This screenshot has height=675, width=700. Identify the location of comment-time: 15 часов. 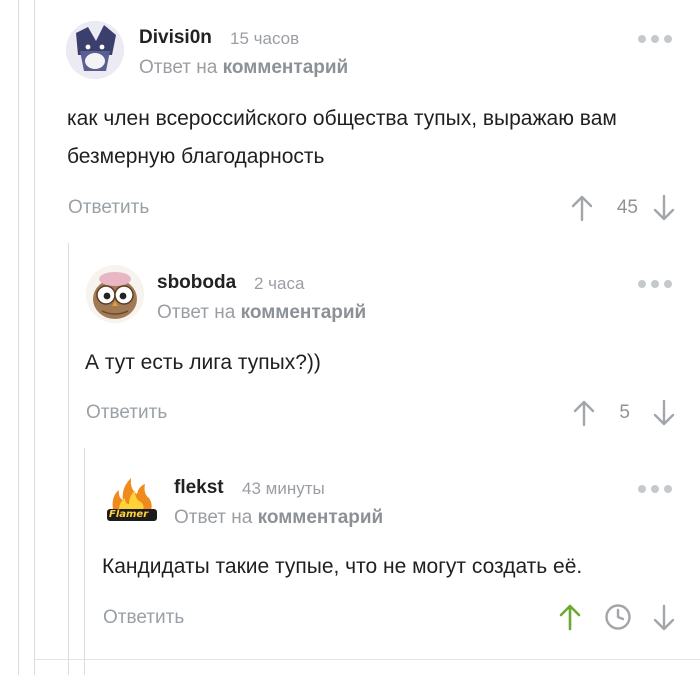
(265, 38).